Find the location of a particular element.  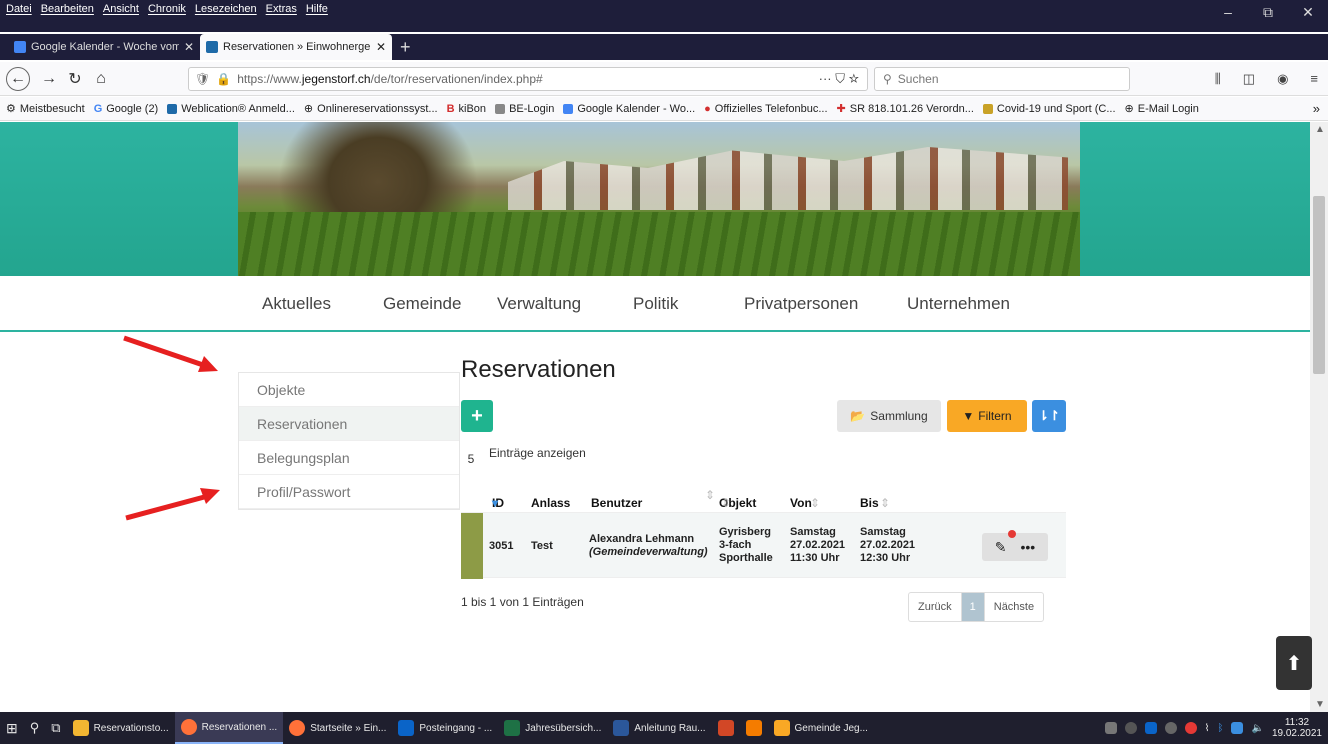

pagination-next-button: Nächste is located at coordinates (1014, 607).